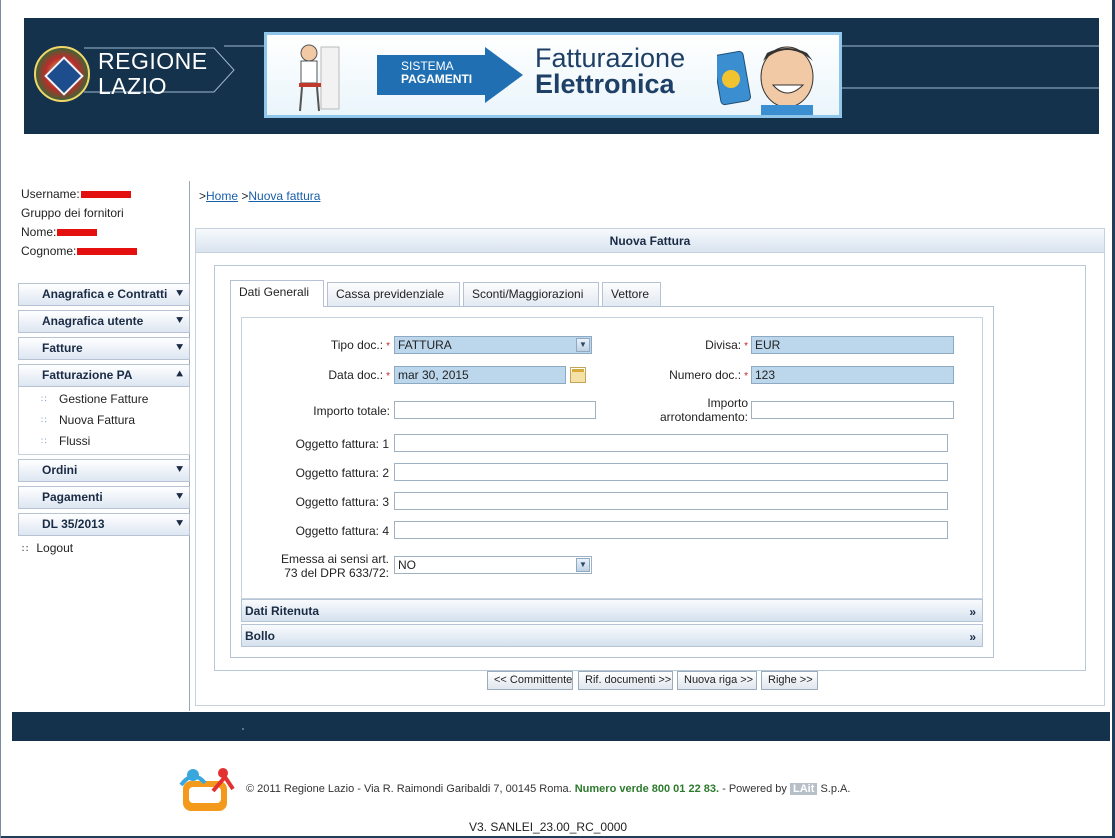 The width and height of the screenshot is (1115, 838). I want to click on footer-bar, so click(561, 726).